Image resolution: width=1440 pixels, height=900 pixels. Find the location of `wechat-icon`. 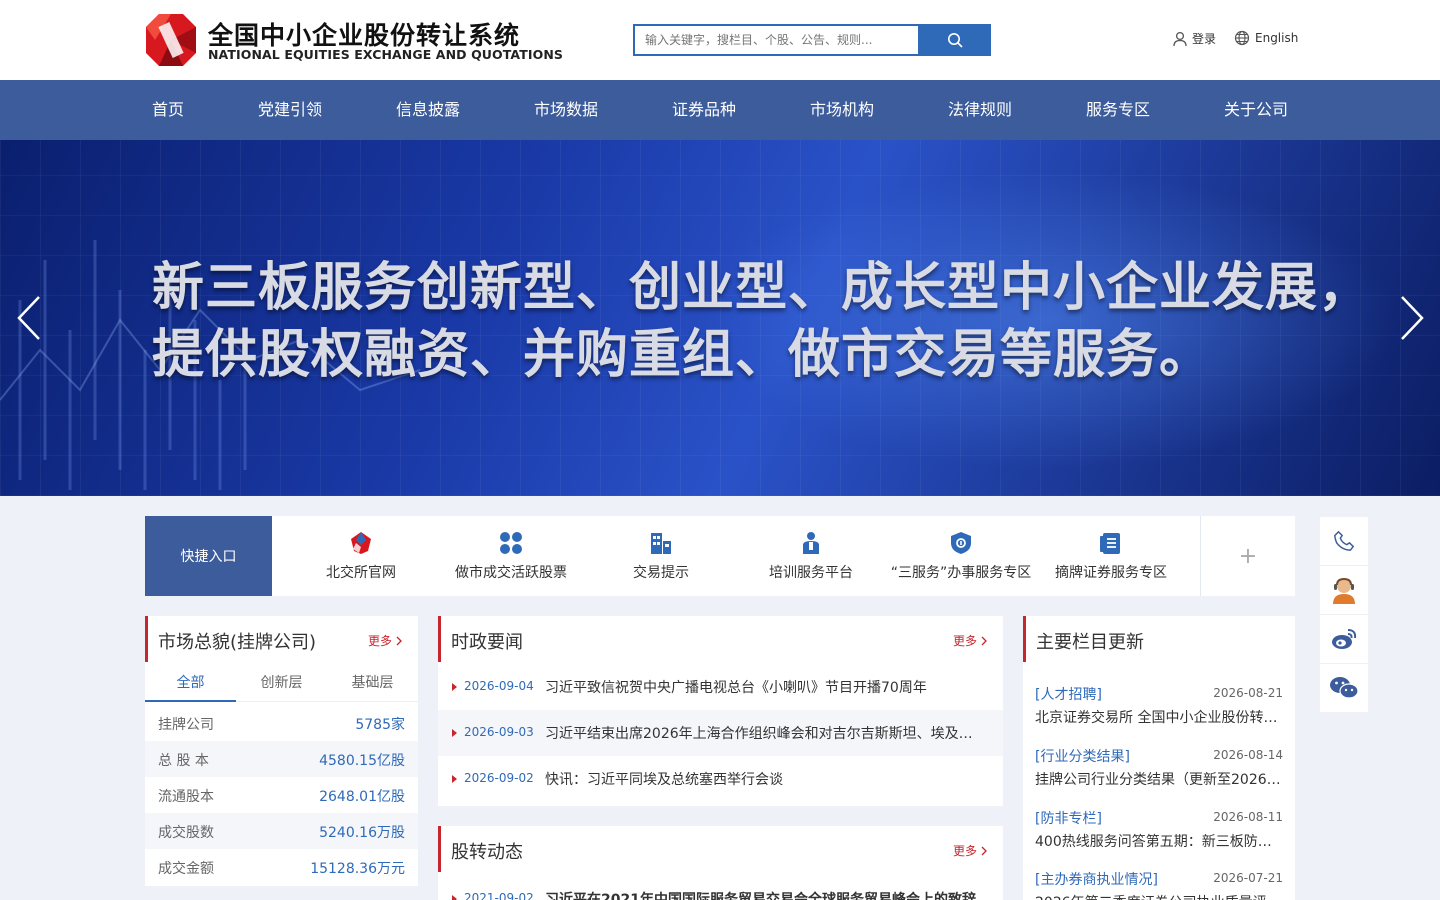

wechat-icon is located at coordinates (1344, 688).